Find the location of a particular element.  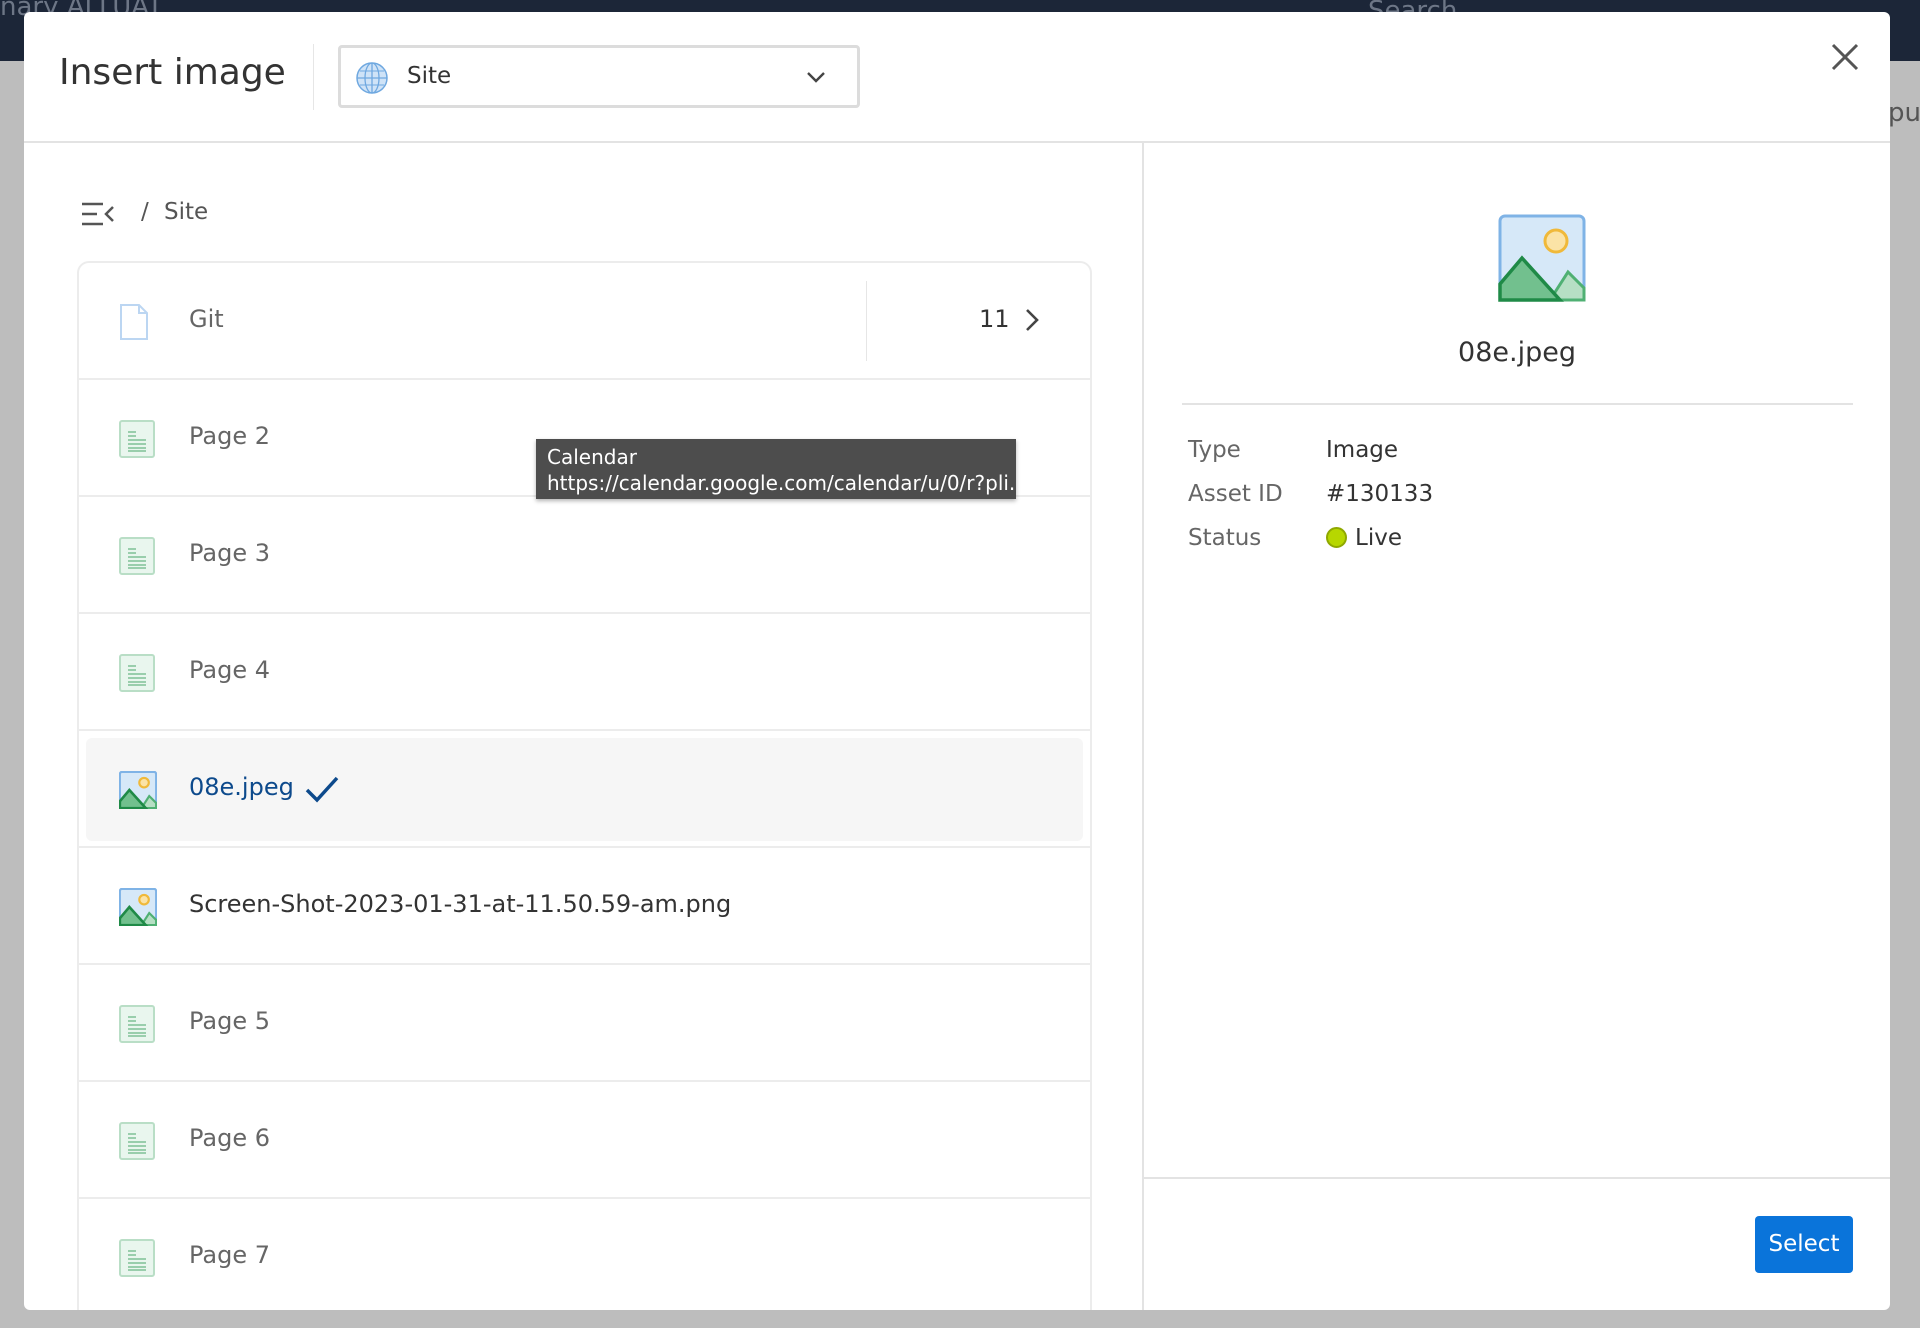

checkmark-icon is located at coordinates (322, 789).